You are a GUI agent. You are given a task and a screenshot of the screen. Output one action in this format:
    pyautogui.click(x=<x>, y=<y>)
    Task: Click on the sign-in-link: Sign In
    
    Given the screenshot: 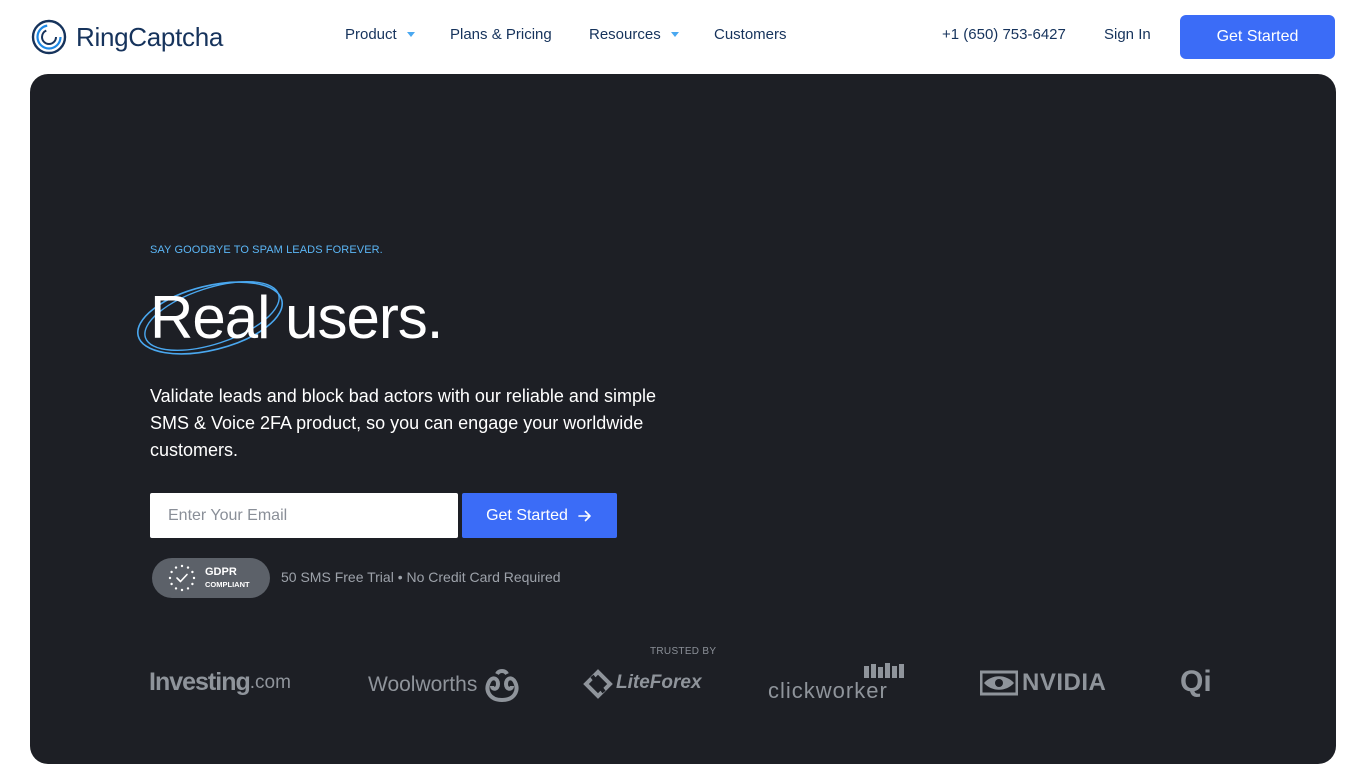 What is the action you would take?
    pyautogui.click(x=1127, y=34)
    